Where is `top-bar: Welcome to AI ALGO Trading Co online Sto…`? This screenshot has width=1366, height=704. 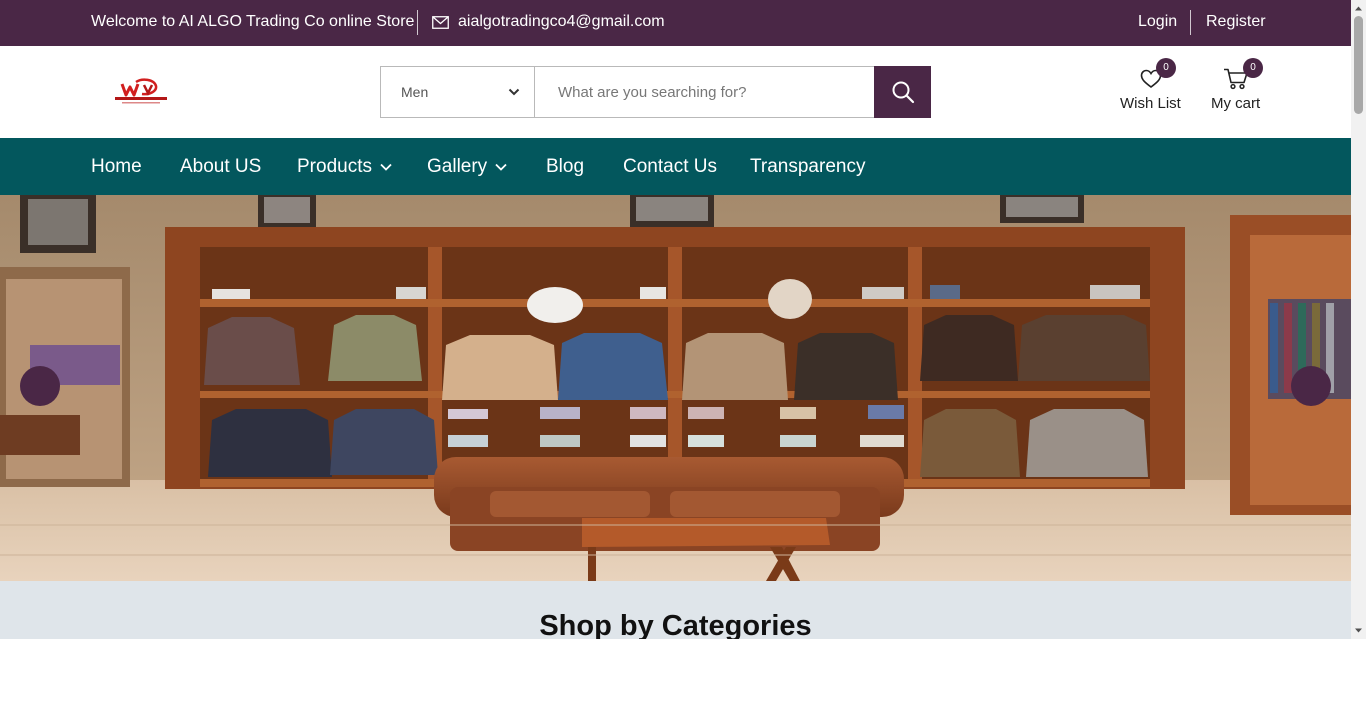
top-bar: Welcome to AI ALGO Trading Co online Sto… is located at coordinates (675, 23).